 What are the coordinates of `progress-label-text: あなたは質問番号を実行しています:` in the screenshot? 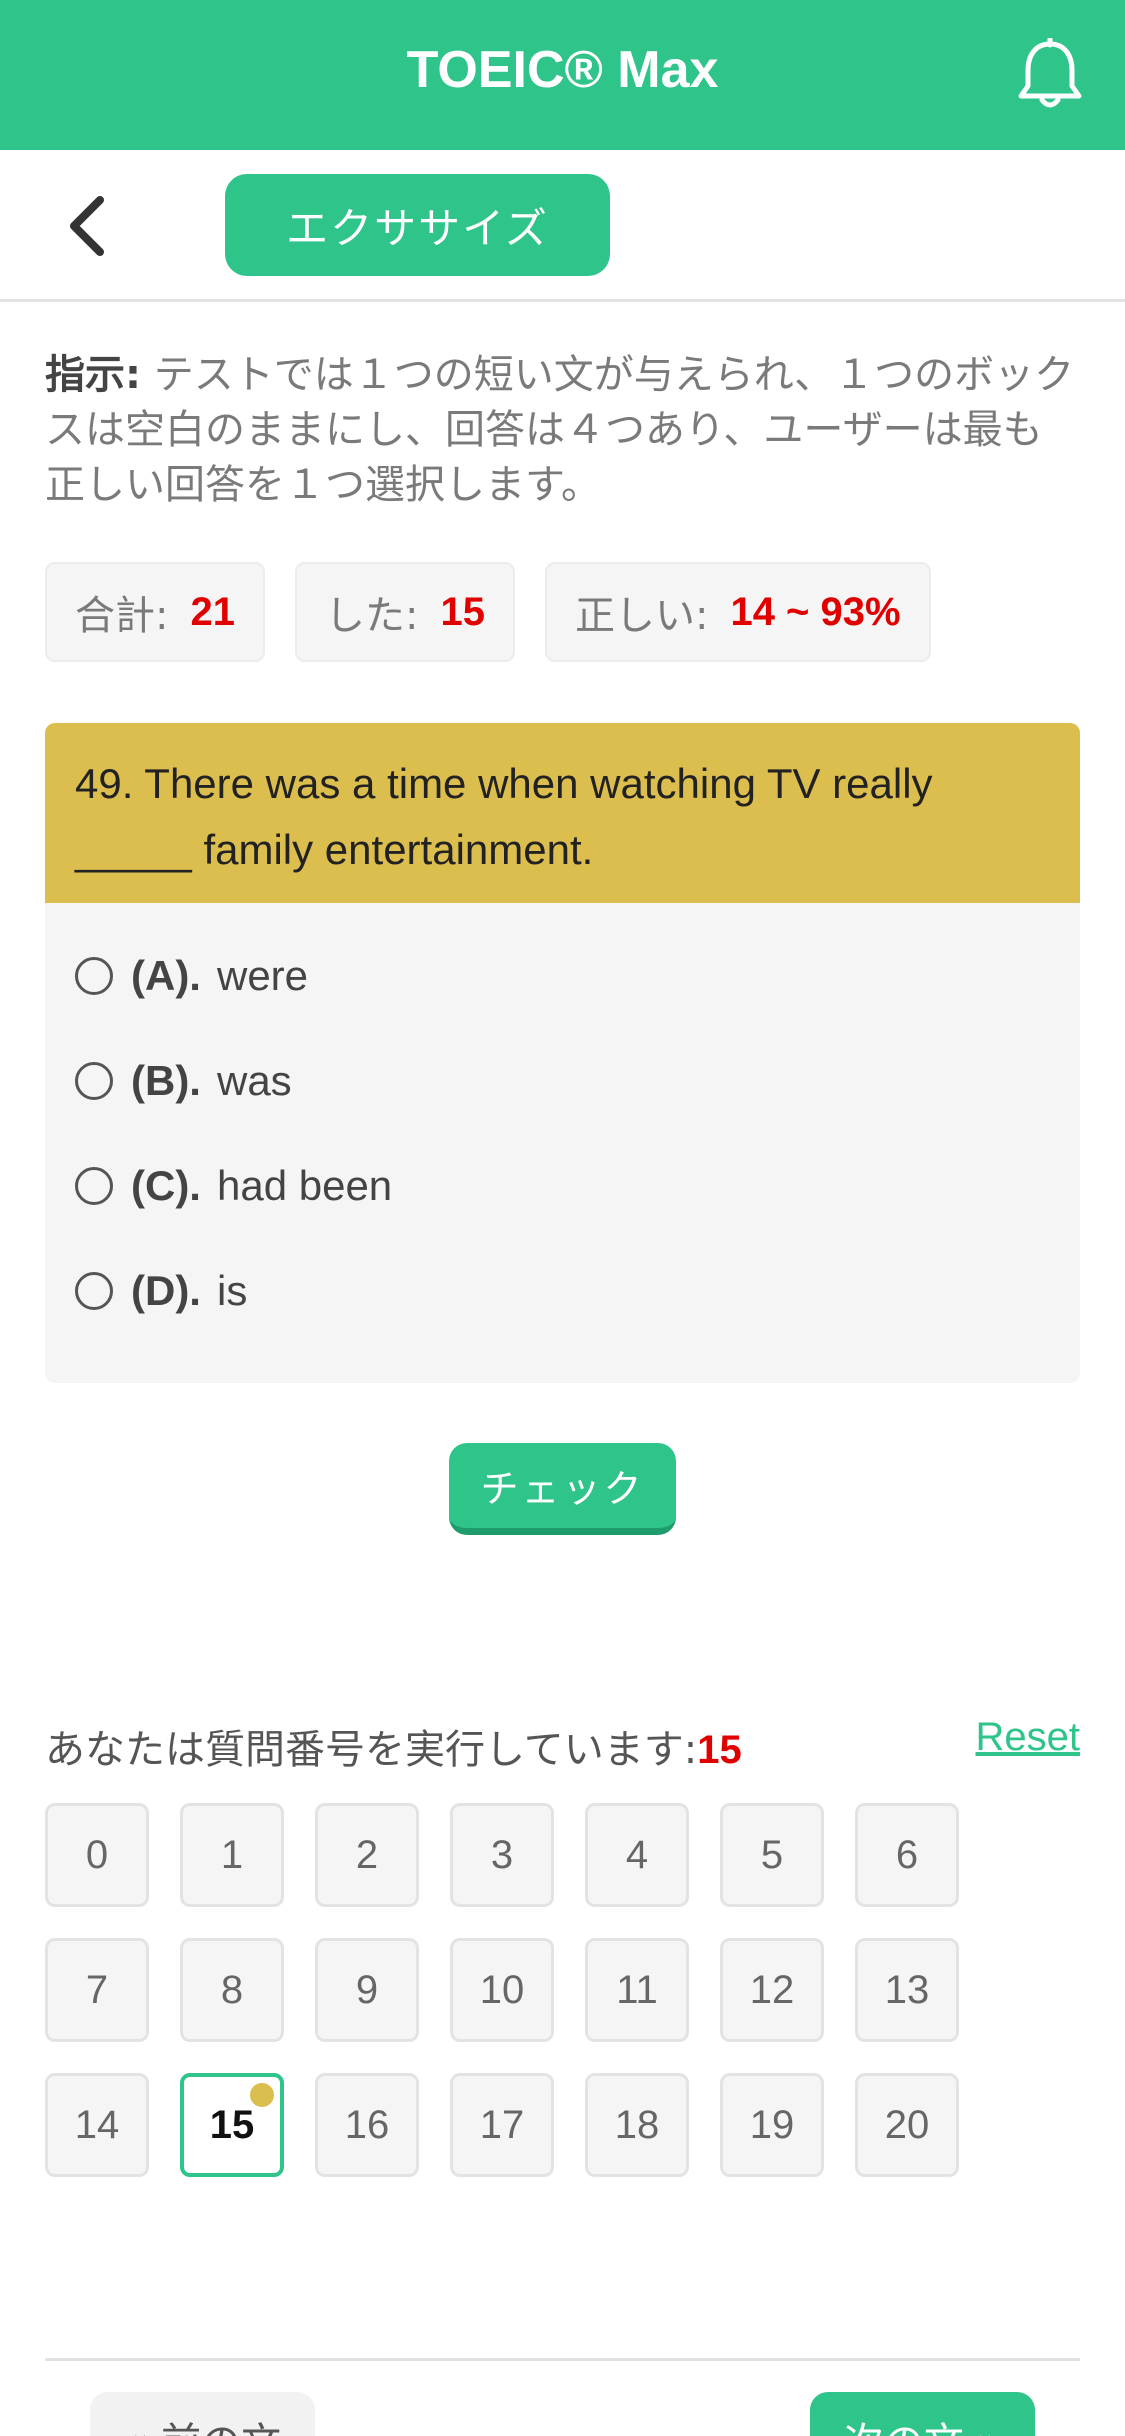 It's located at (371, 1750).